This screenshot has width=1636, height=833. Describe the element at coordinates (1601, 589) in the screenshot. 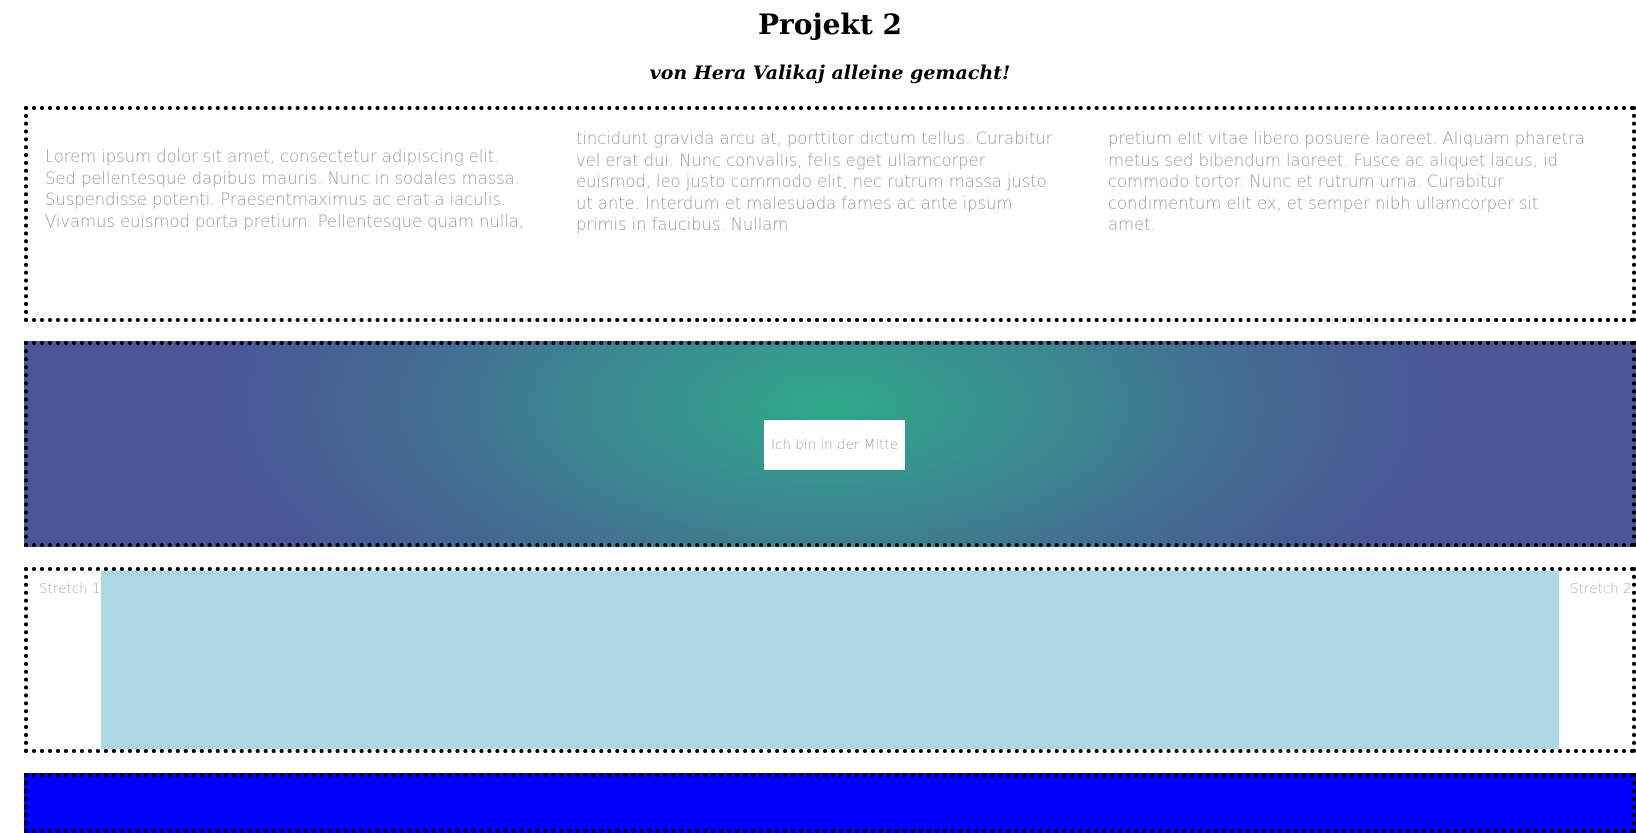

I see `stretch-item-2: Stretch 2` at that location.